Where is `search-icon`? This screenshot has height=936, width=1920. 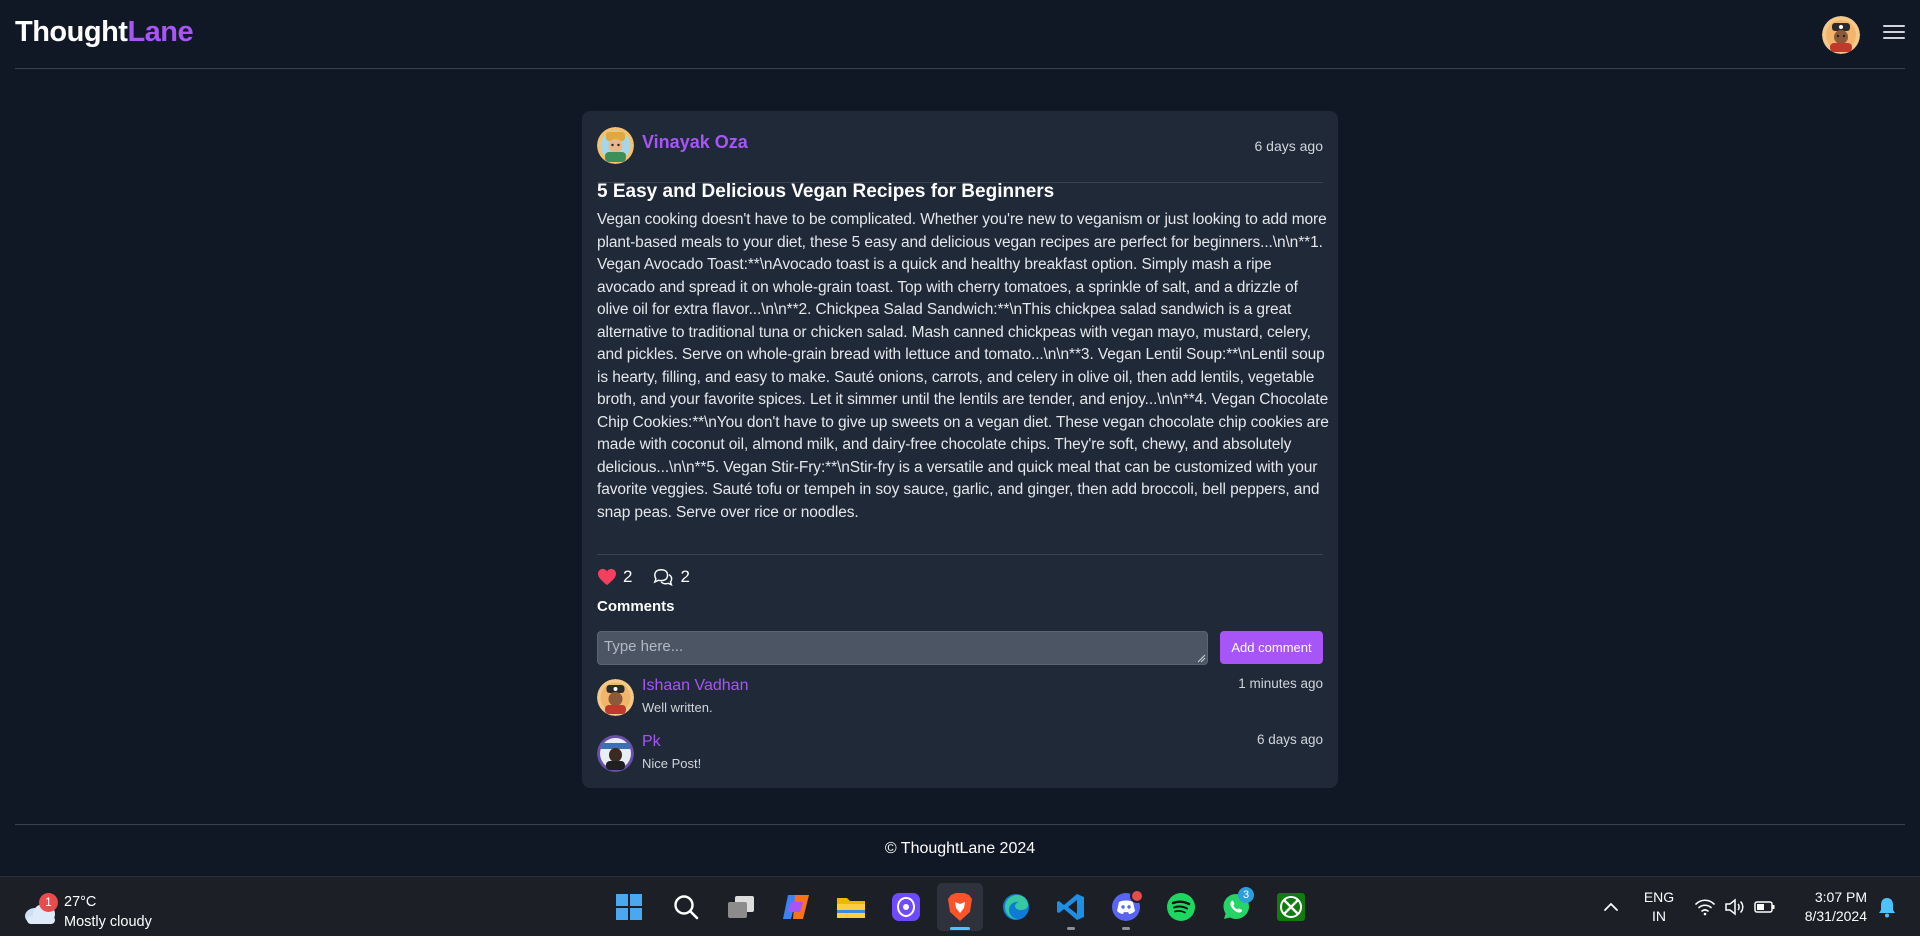
search-icon is located at coordinates (686, 907).